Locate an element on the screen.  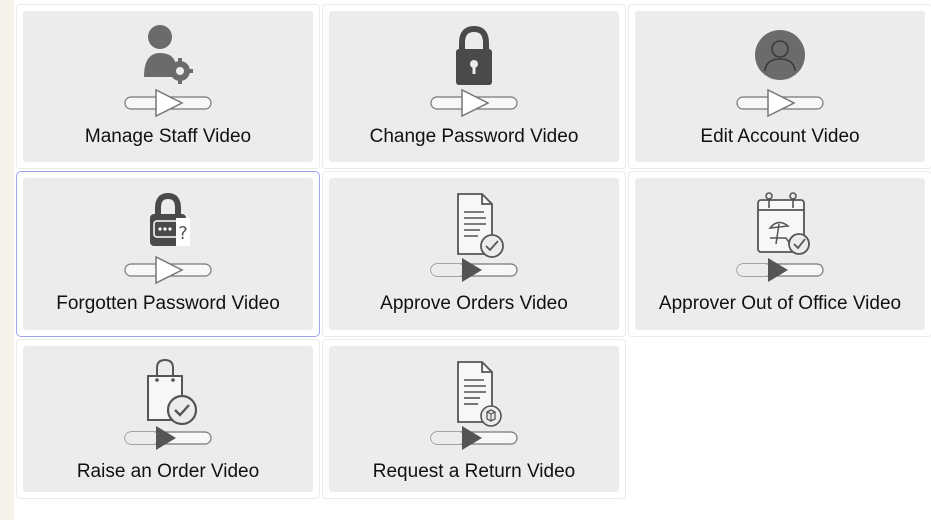
video-tile-request-a-return: Request a Return Video is located at coordinates (474, 419).